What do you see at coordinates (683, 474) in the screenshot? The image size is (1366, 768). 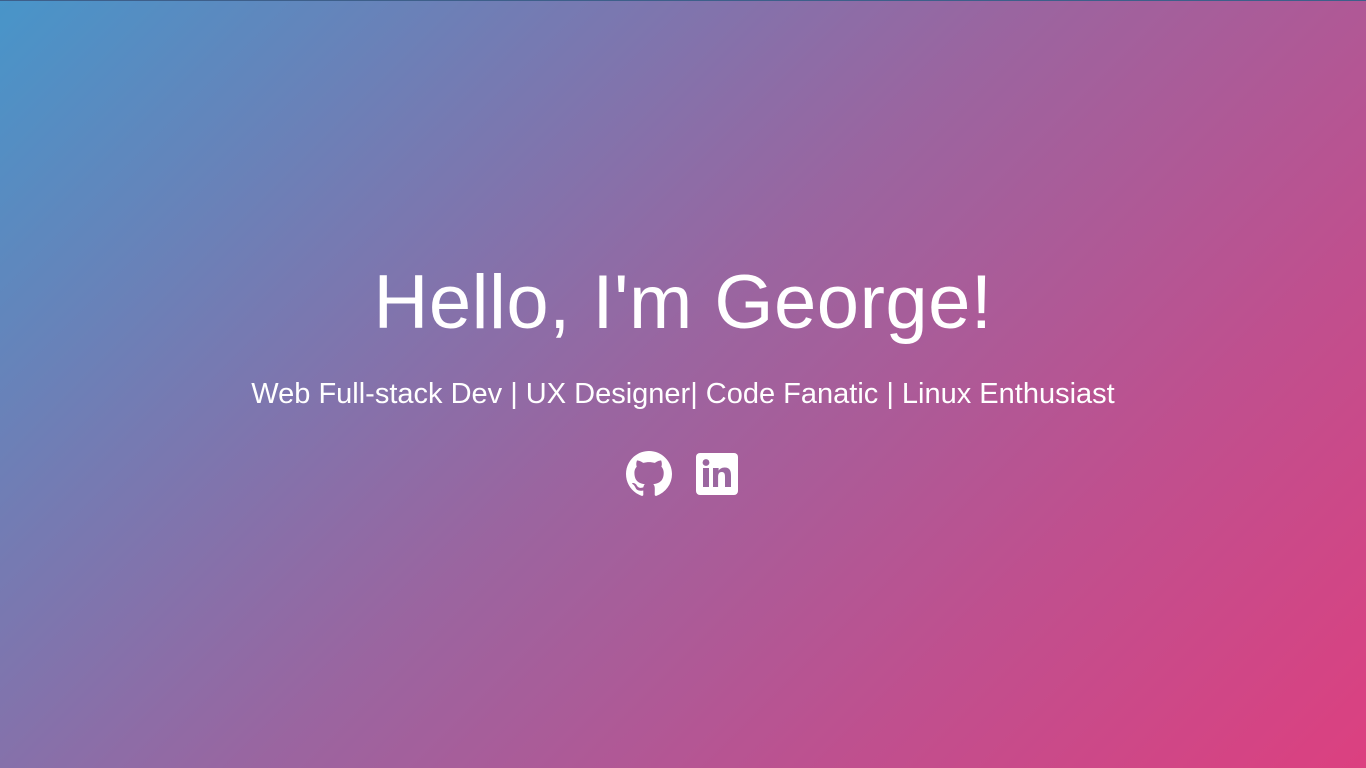 I see `social-links` at bounding box center [683, 474].